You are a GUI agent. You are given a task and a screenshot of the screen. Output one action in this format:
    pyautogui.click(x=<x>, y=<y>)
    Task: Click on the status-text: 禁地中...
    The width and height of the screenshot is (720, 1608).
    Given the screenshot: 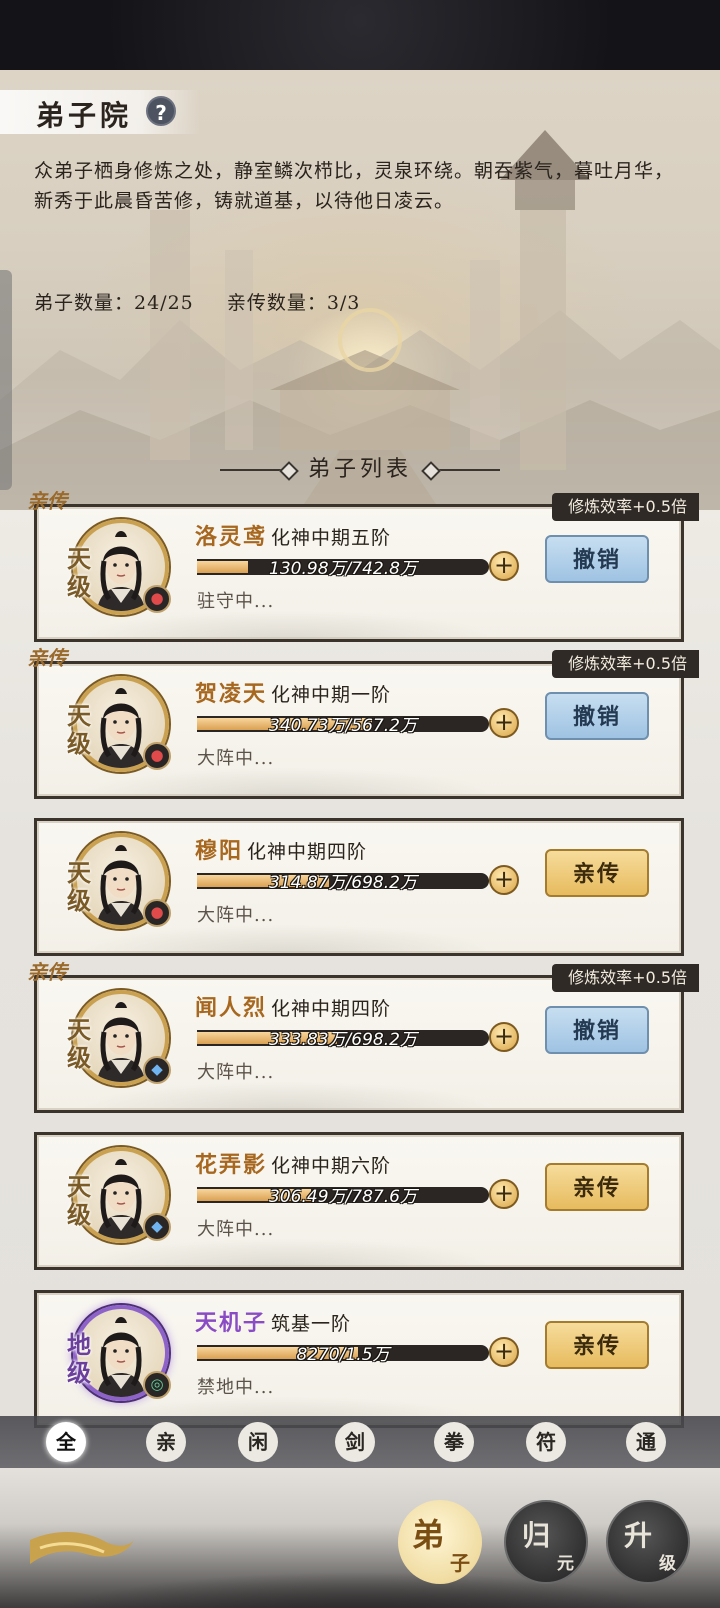 What is the action you would take?
    pyautogui.click(x=236, y=1387)
    